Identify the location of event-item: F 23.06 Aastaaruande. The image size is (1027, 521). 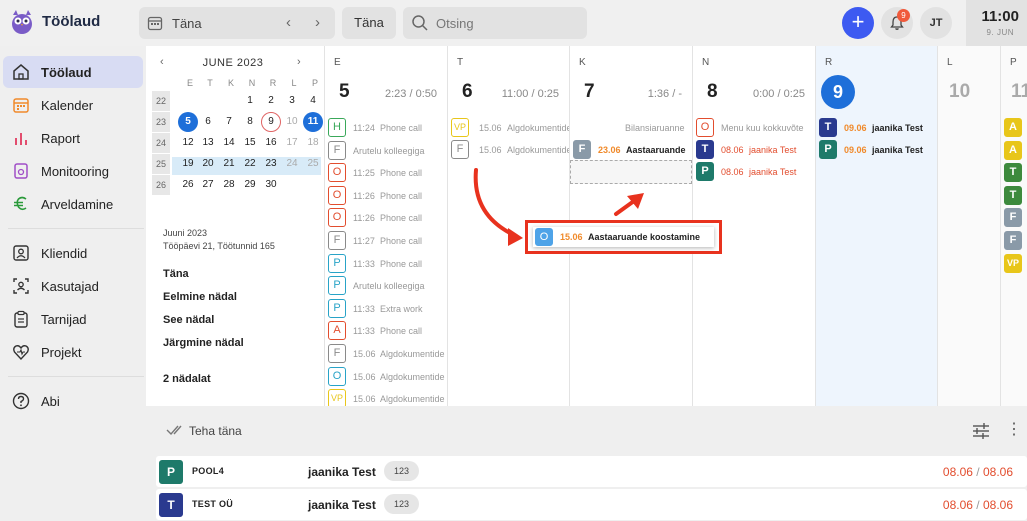
(632, 150).